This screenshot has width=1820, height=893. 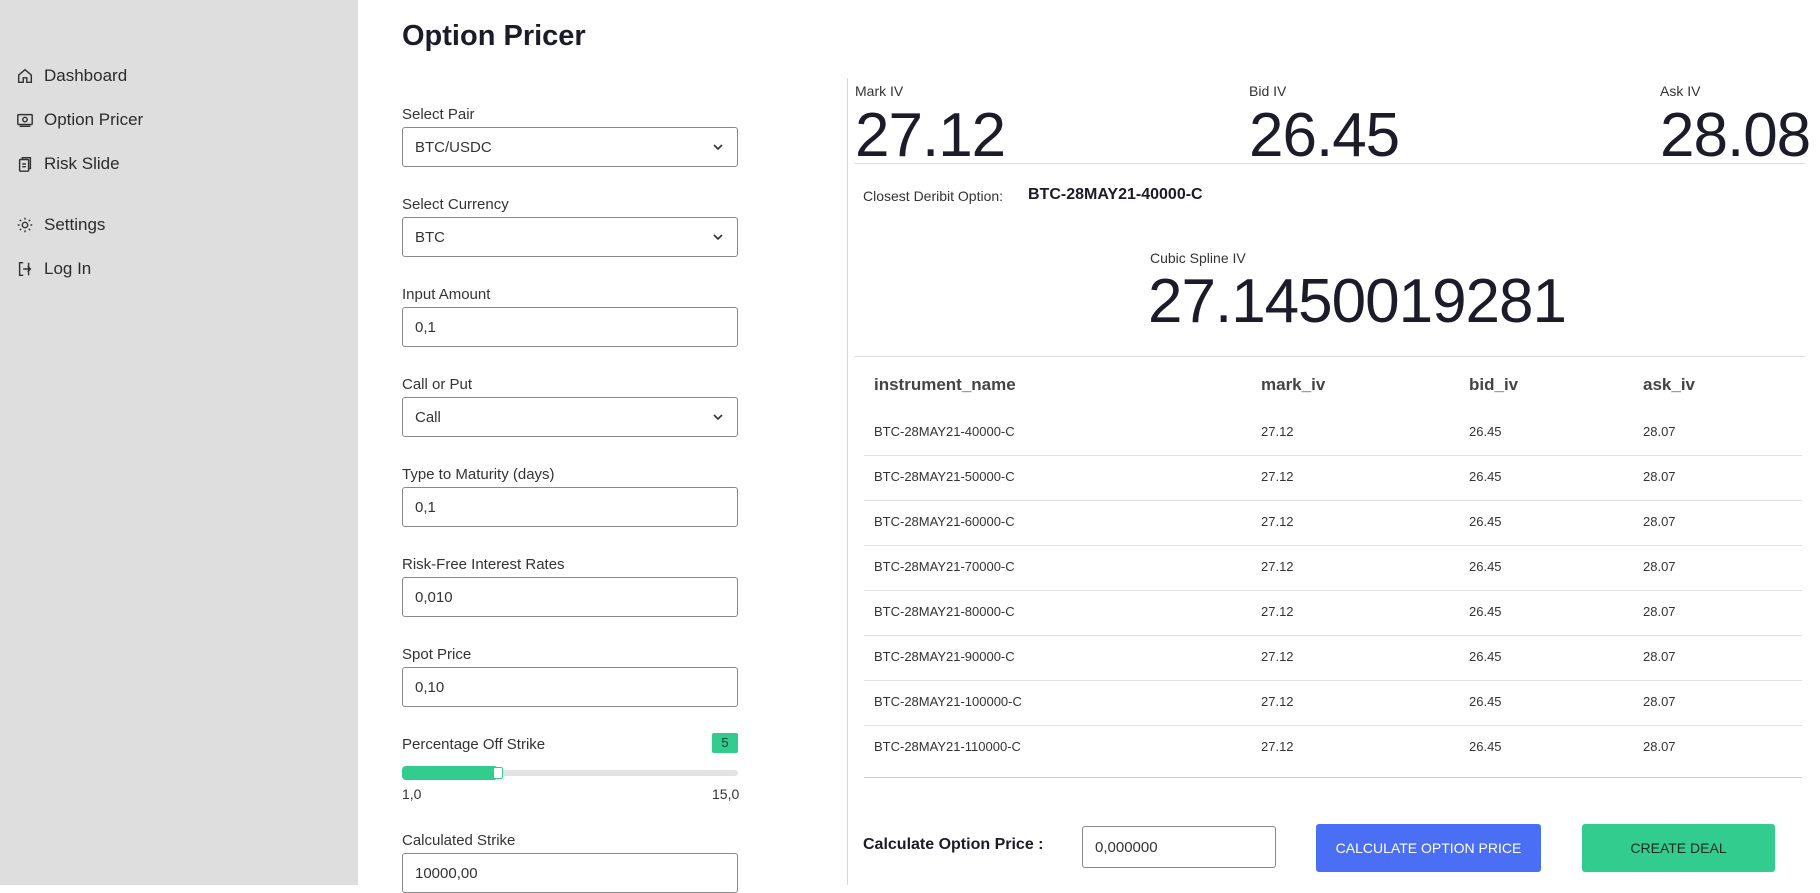 What do you see at coordinates (947, 746) in the screenshot?
I see `cell-instrument: BTC-28MAY21-110000-C` at bounding box center [947, 746].